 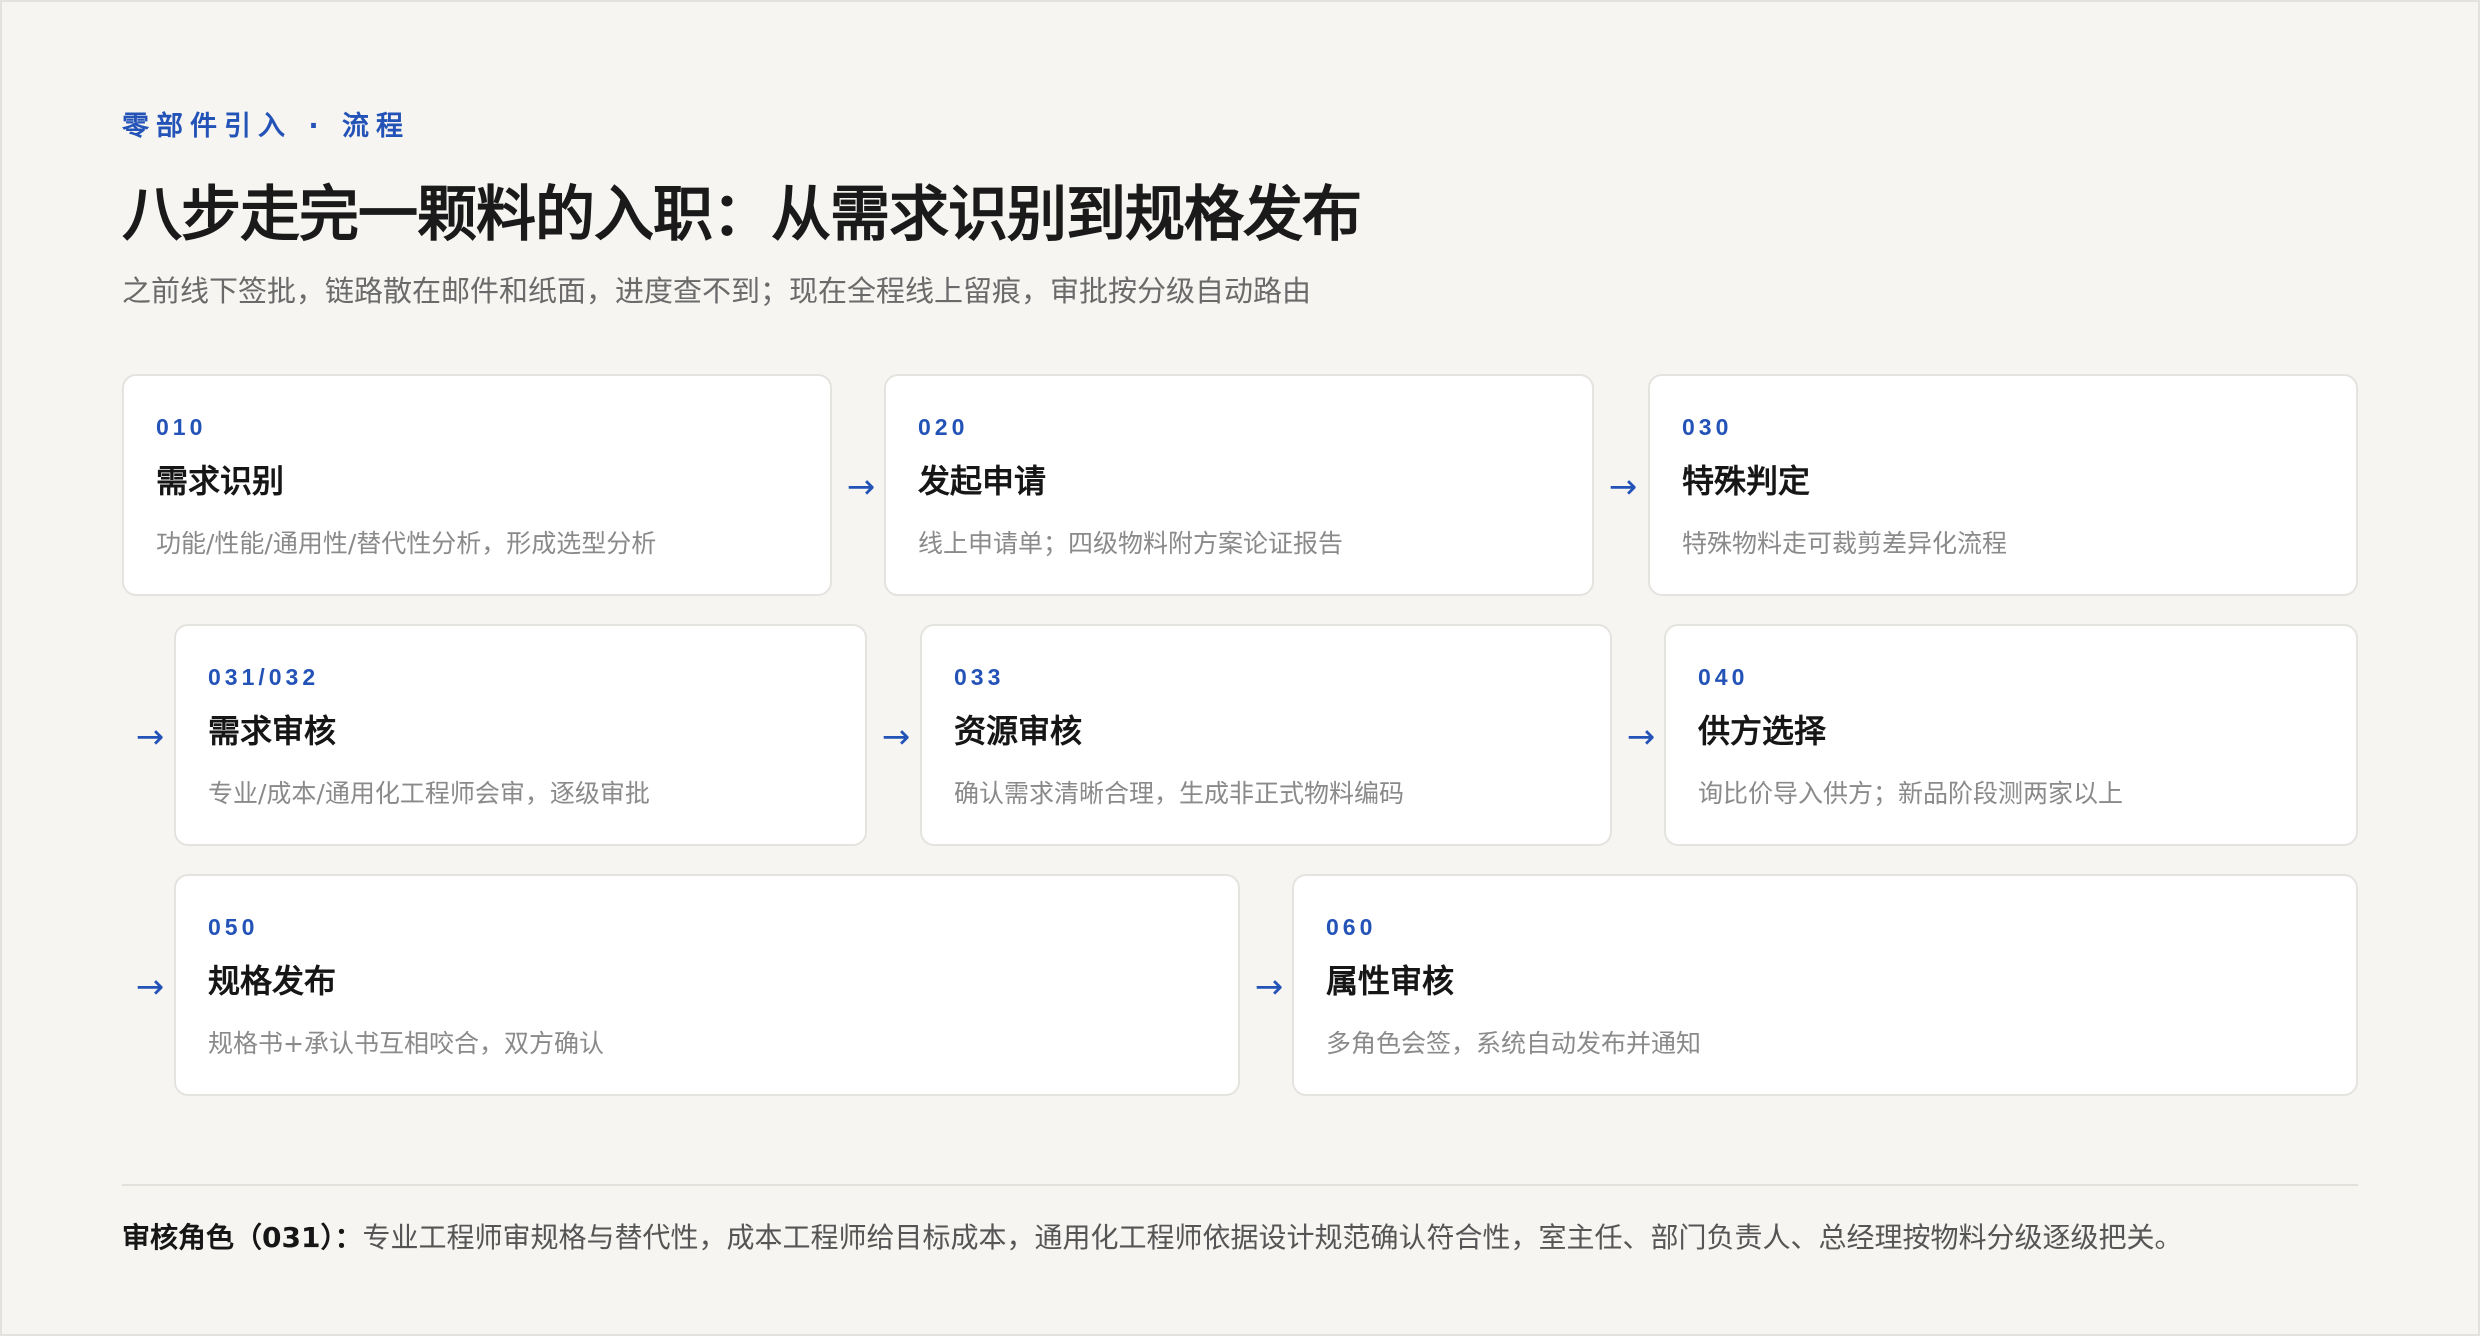 I want to click on step-description: 线上申请单；四级物料附方案论证报告, so click(x=1131, y=543).